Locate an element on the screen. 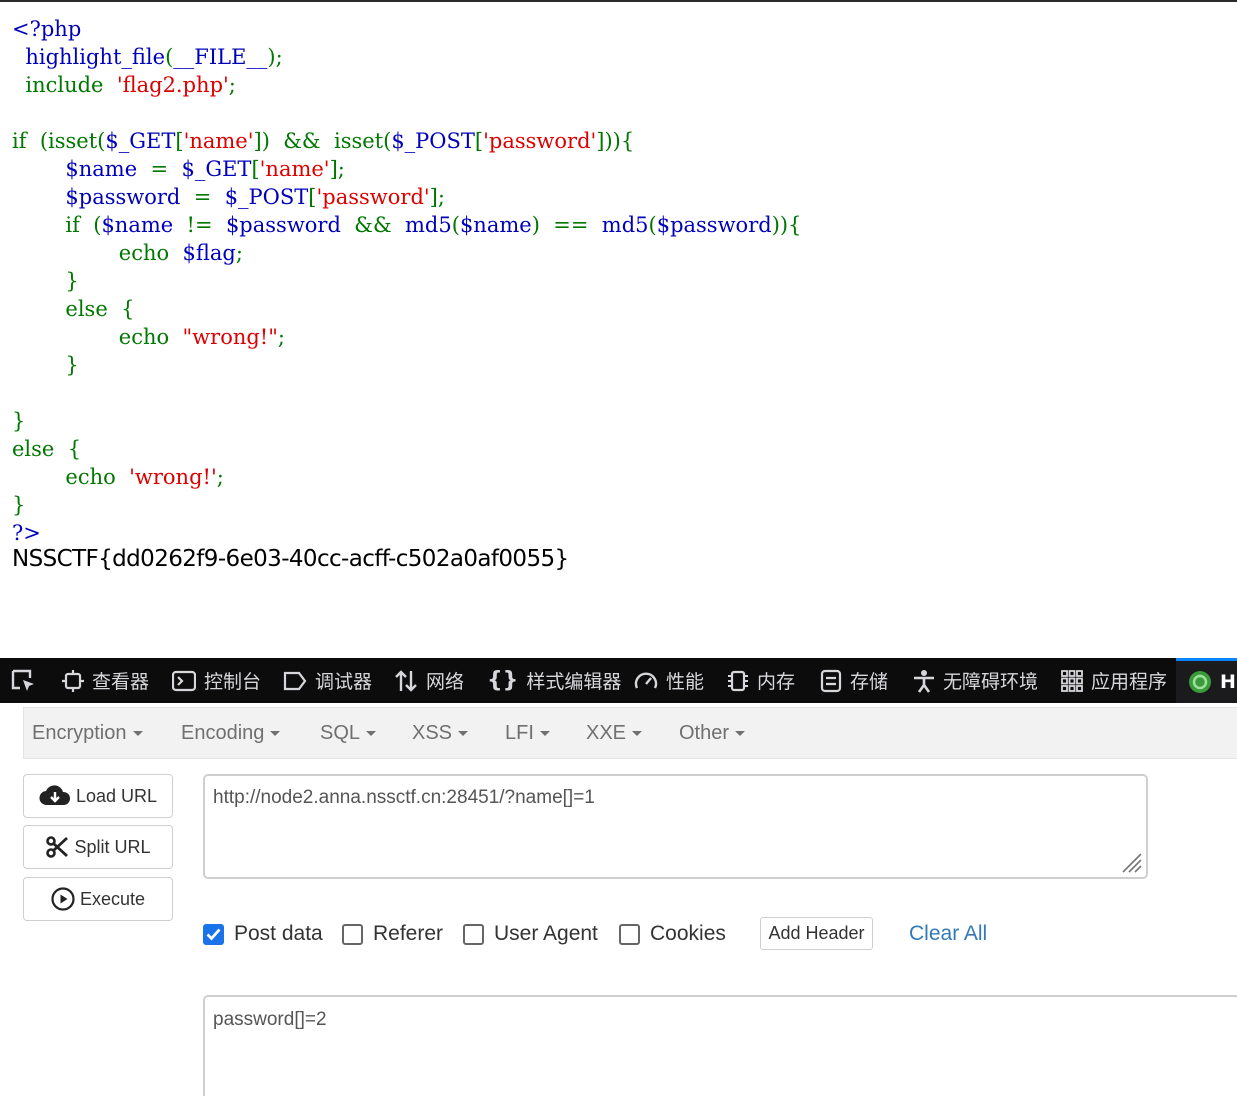  tab-storage: 存储 is located at coordinates (854, 680).